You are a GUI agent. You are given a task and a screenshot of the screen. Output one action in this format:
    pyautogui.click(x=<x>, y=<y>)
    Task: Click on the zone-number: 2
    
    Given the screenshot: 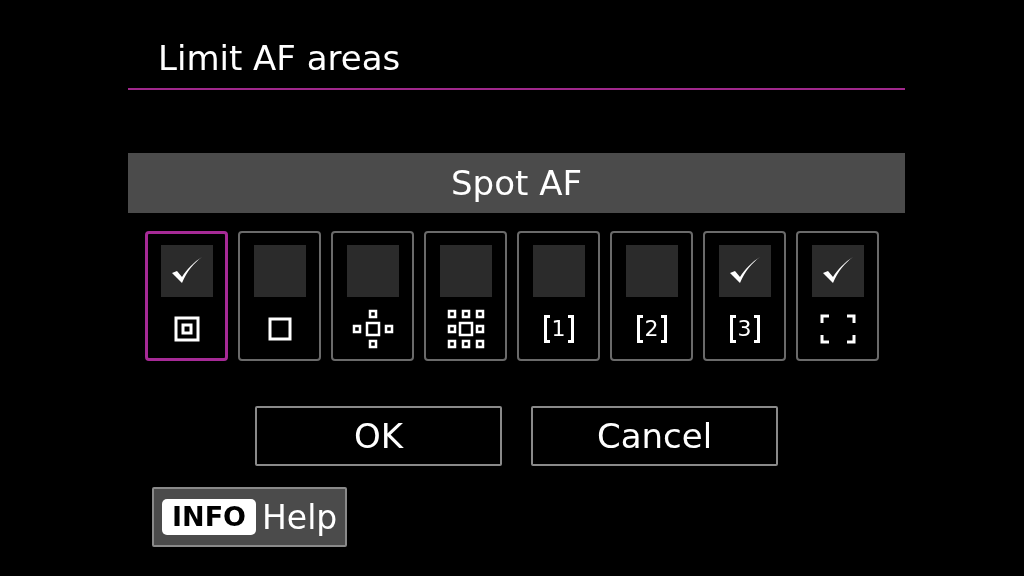 What is the action you would take?
    pyautogui.click(x=651, y=329)
    